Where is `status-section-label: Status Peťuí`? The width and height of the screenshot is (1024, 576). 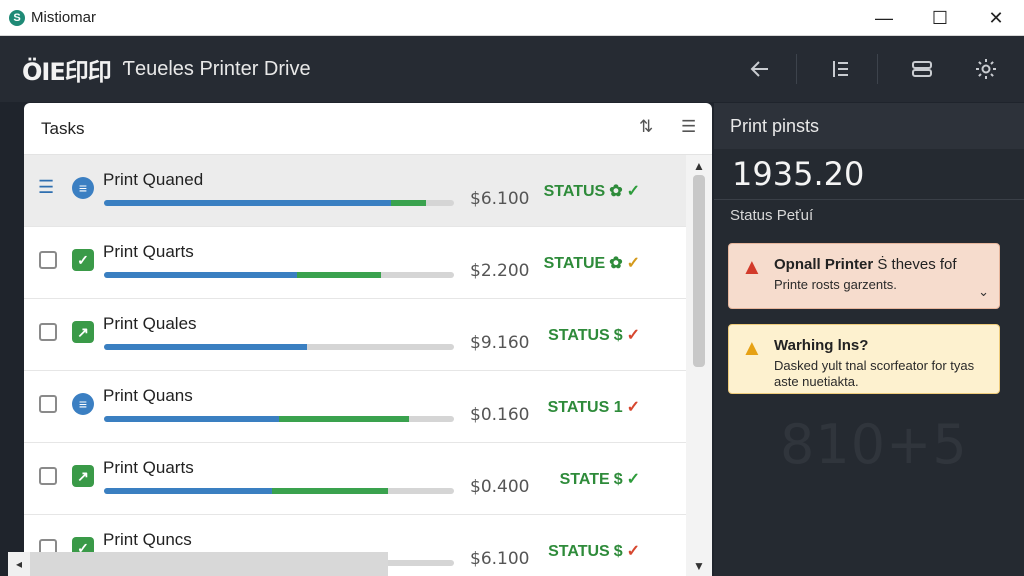 status-section-label: Status Peťuí is located at coordinates (772, 215).